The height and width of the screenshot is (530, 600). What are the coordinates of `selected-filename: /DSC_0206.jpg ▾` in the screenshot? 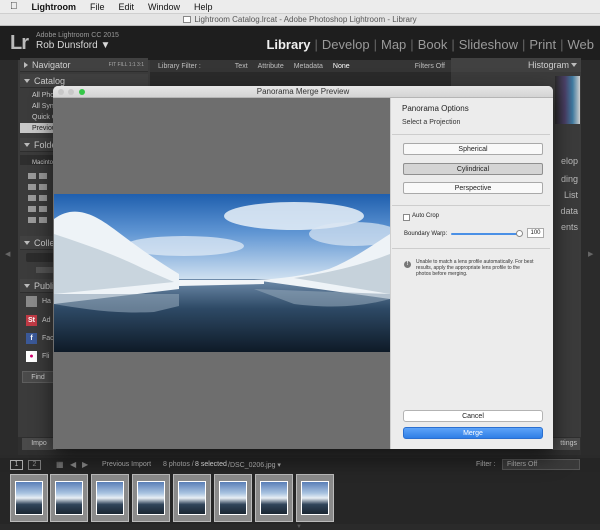 It's located at (254, 465).